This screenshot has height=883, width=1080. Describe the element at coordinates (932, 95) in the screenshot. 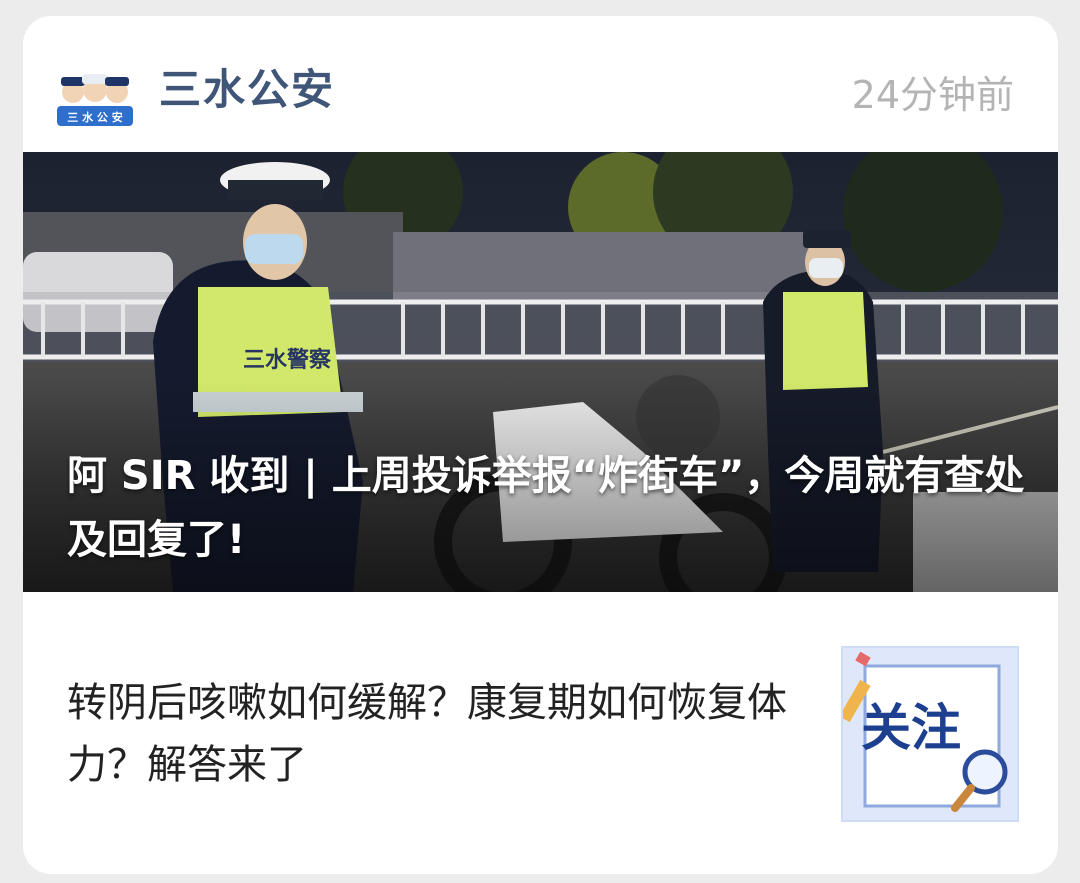

I see `post-timestamp: 24分钟前` at that location.